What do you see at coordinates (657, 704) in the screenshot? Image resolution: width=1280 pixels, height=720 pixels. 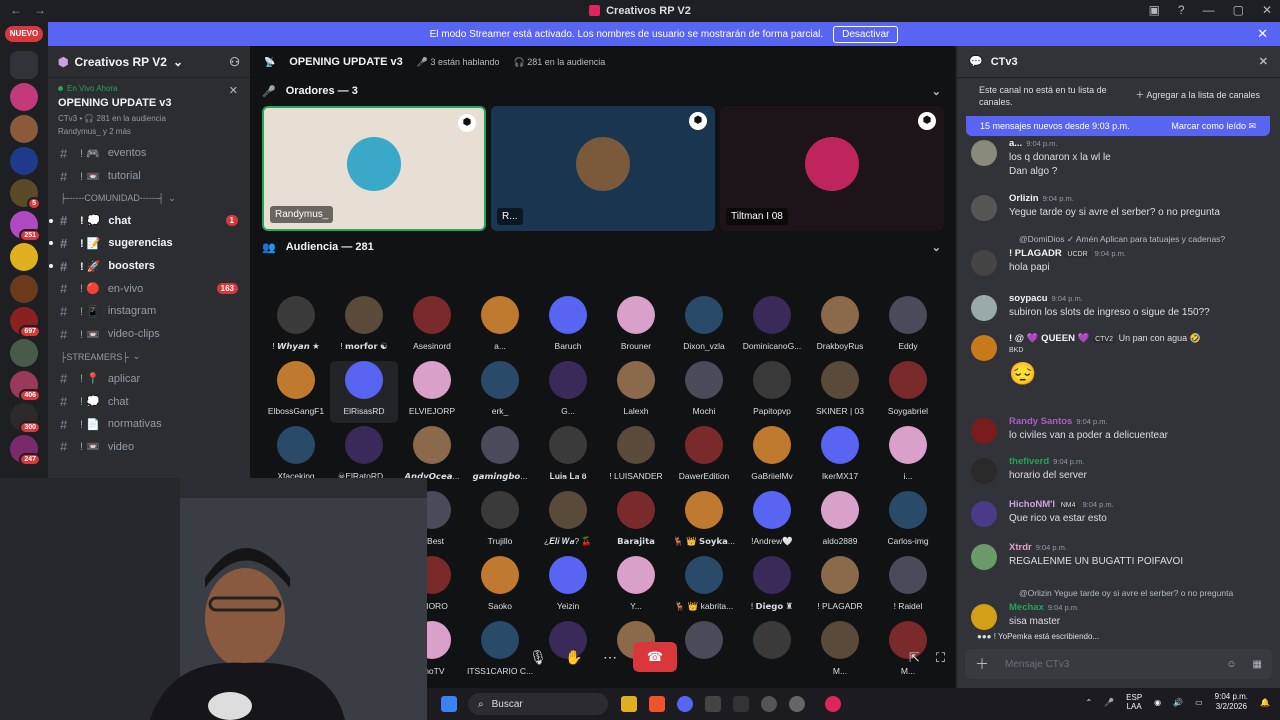 I see `brave-icon` at bounding box center [657, 704].